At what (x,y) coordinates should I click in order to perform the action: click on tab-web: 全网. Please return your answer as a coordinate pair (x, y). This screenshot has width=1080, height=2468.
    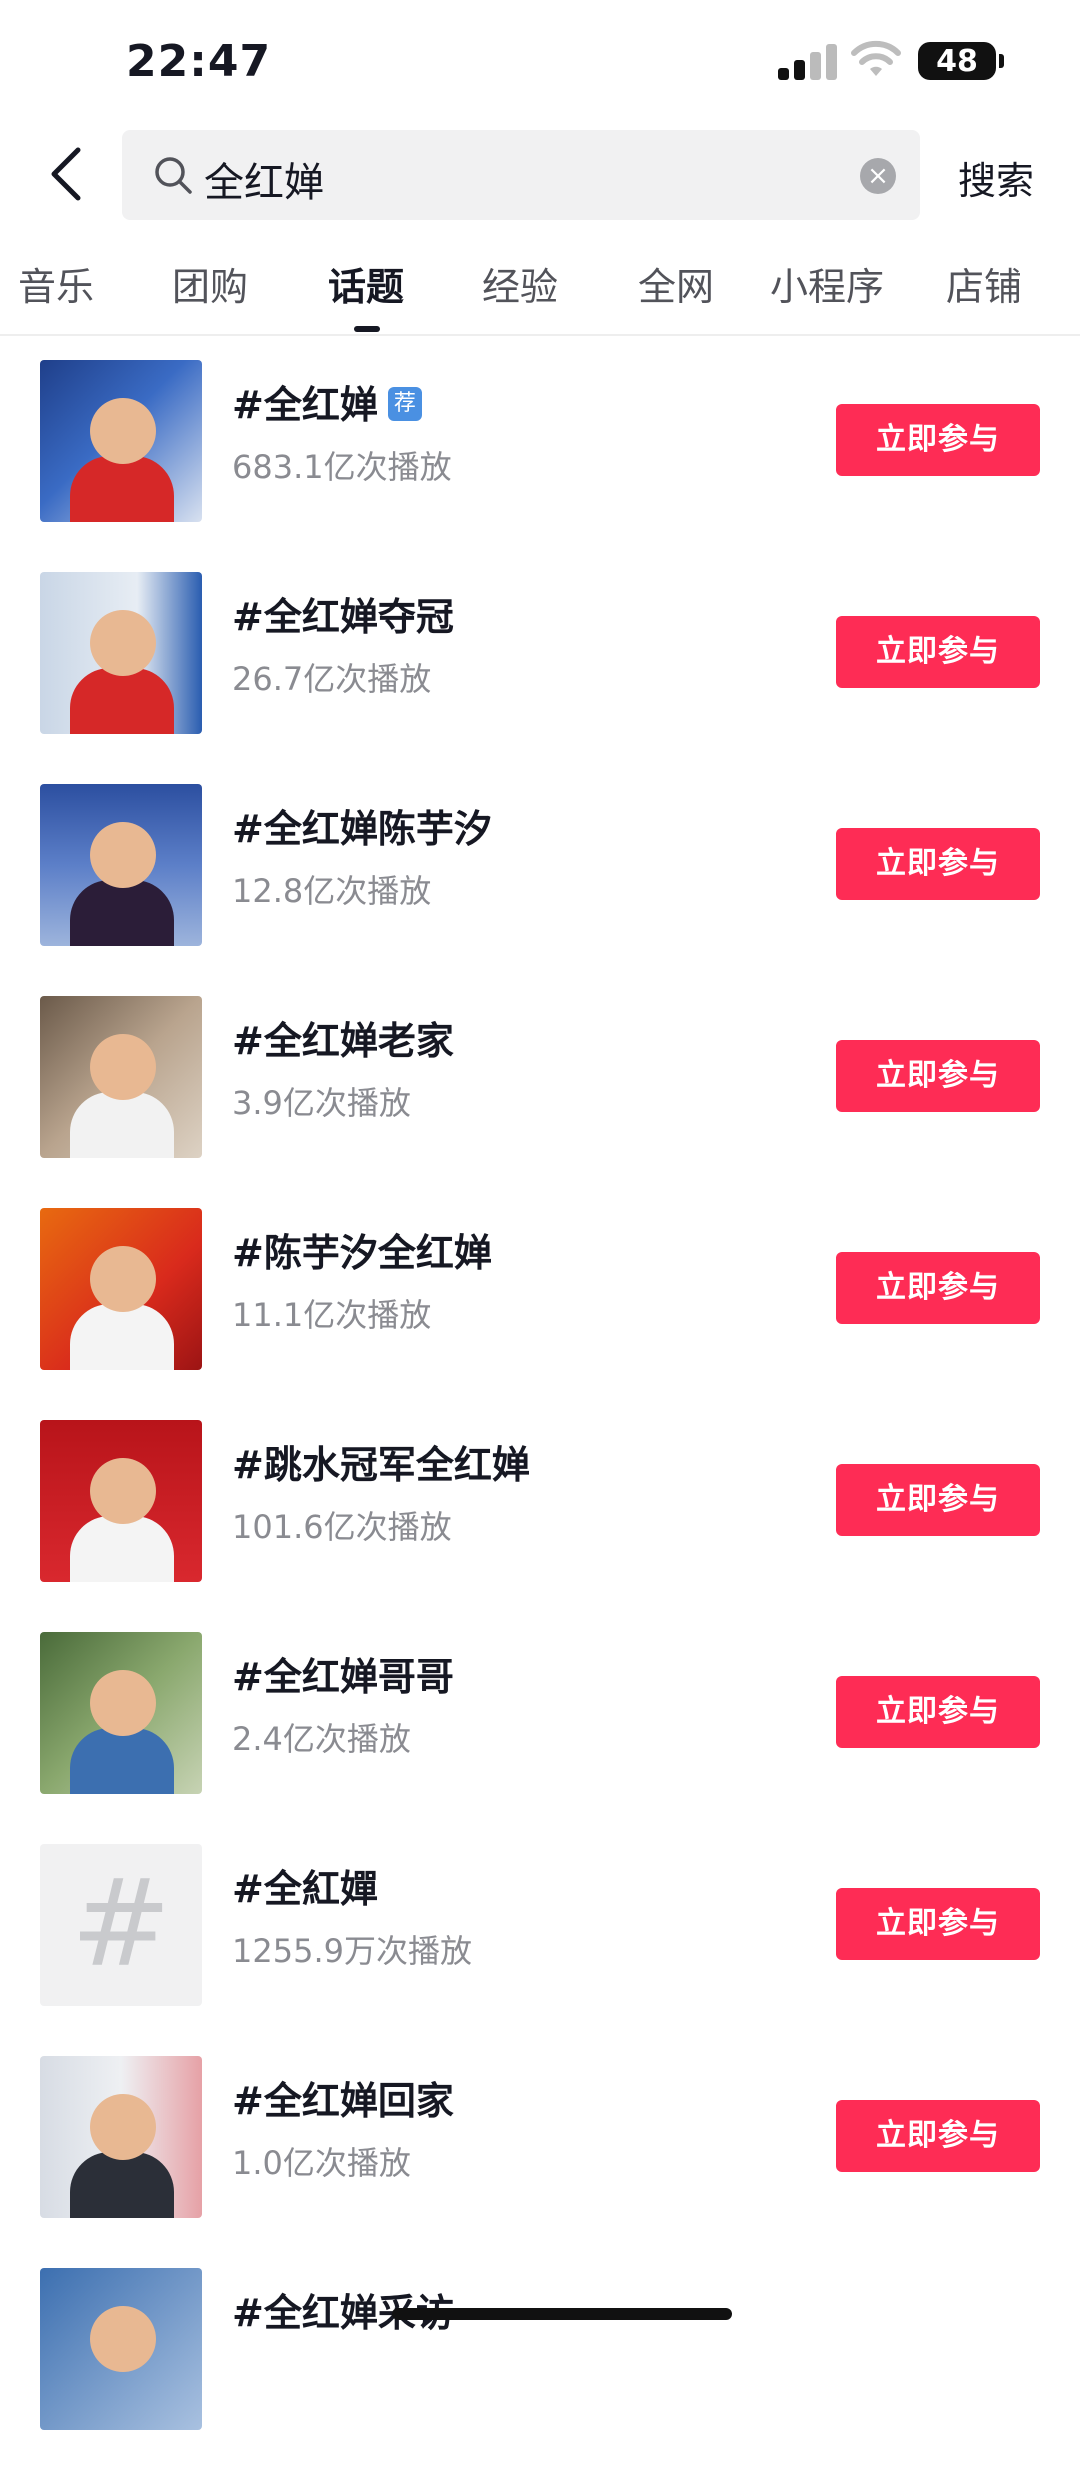
    Looking at the image, I should click on (676, 283).